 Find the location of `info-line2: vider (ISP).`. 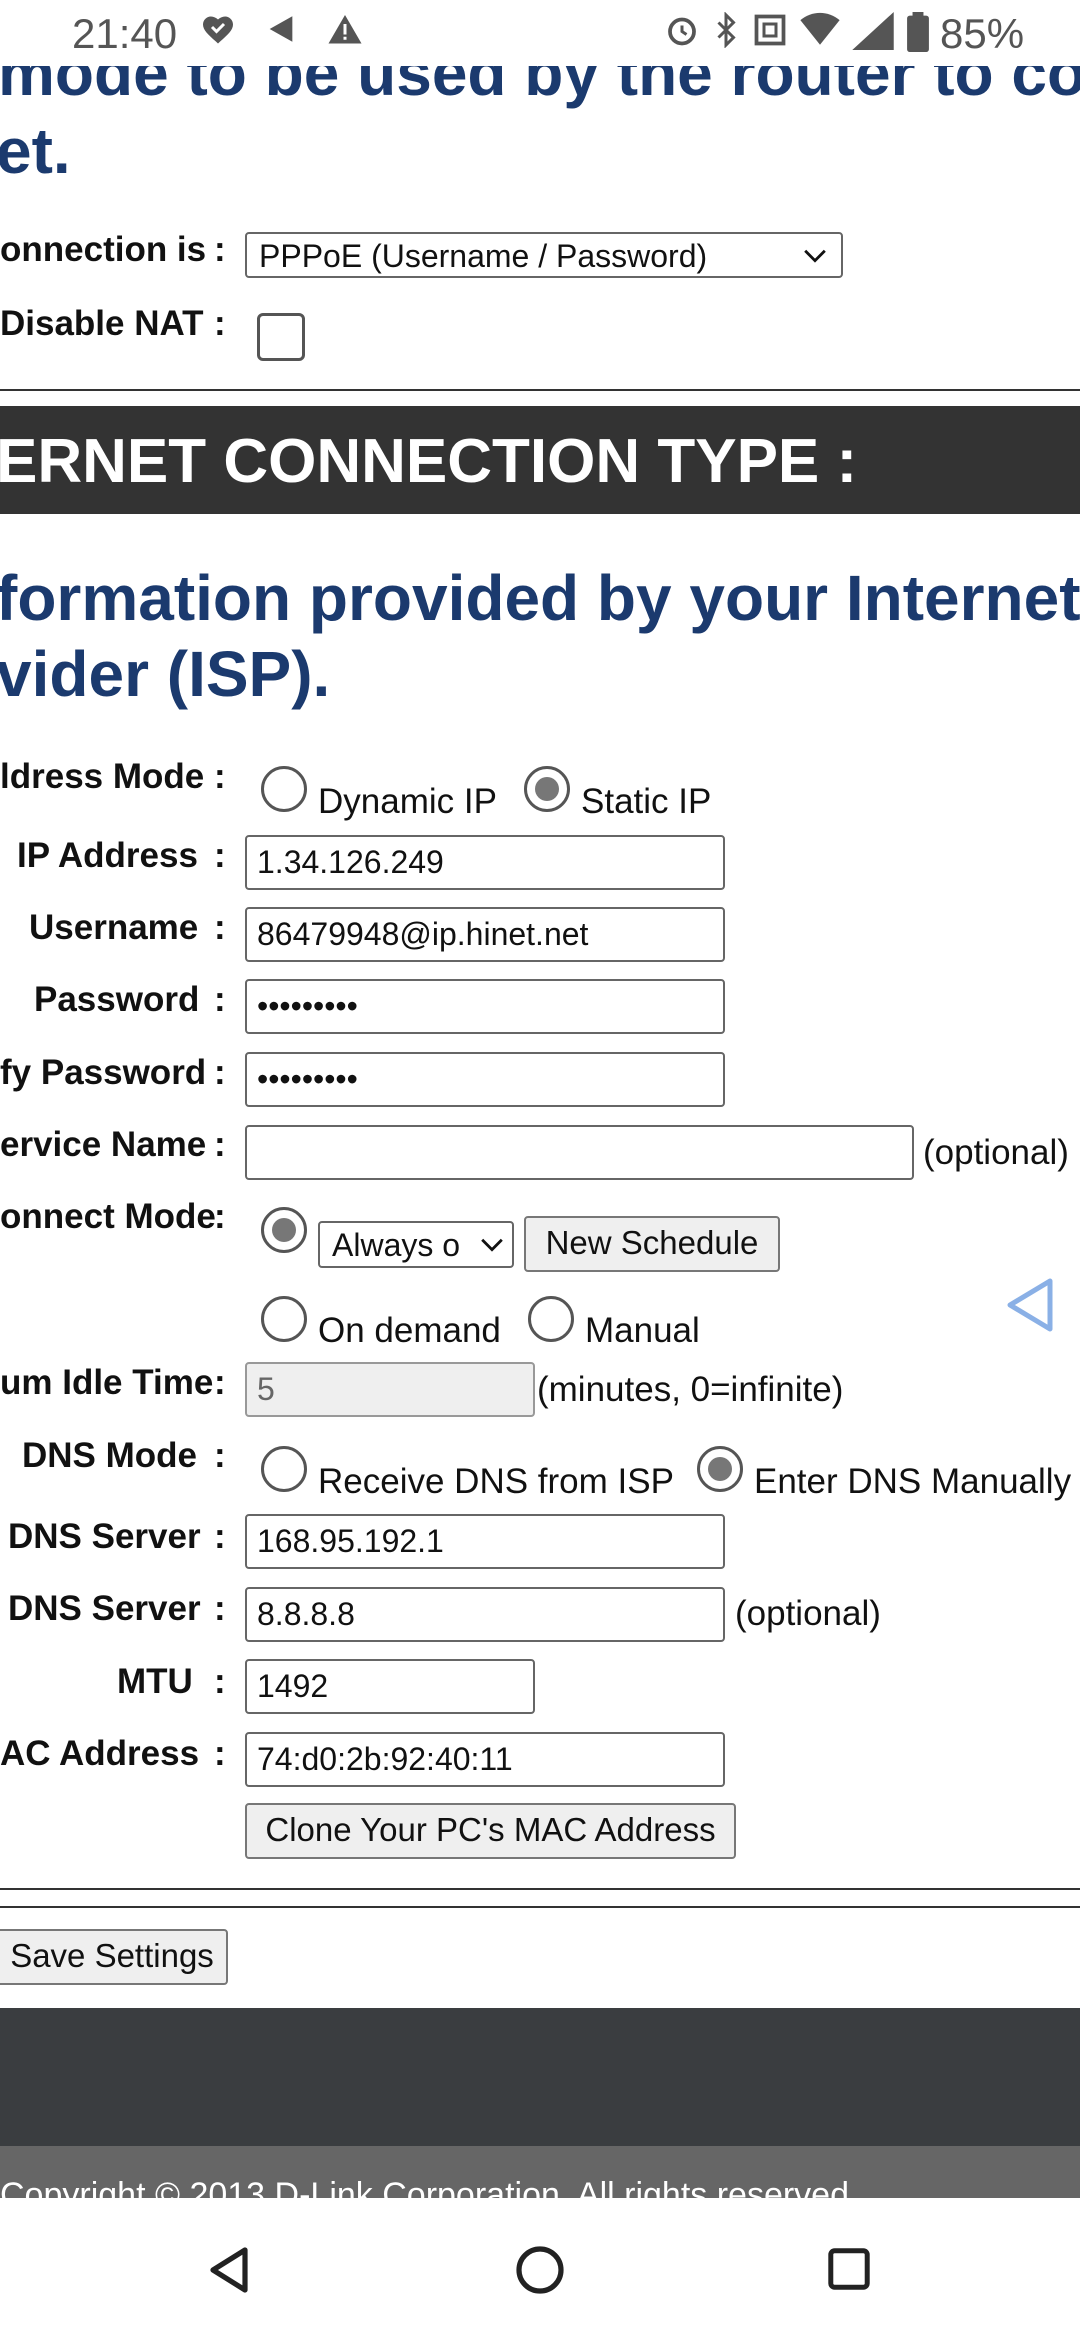

info-line2: vider (ISP). is located at coordinates (165, 674).